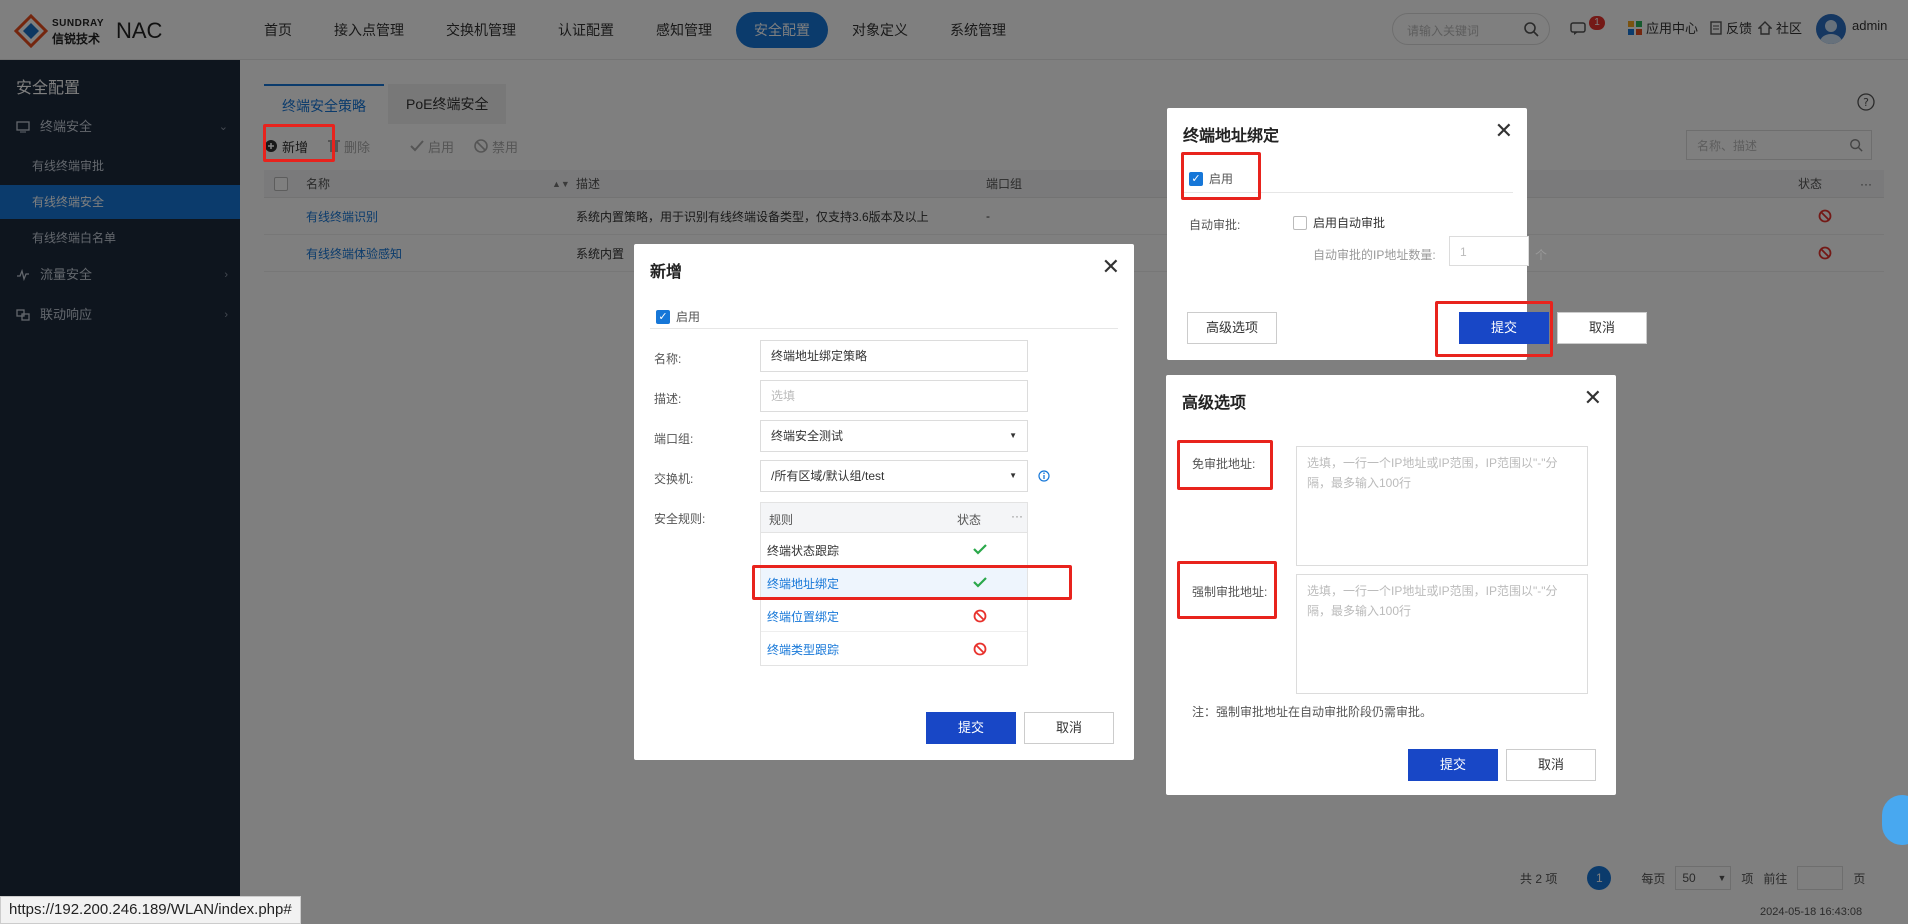  Describe the element at coordinates (1442, 634) in the screenshot. I see `force-address-textarea: 选填，一行一个IP地址或IP范围，IP范围以"-"分隔，最多输入100行` at that location.